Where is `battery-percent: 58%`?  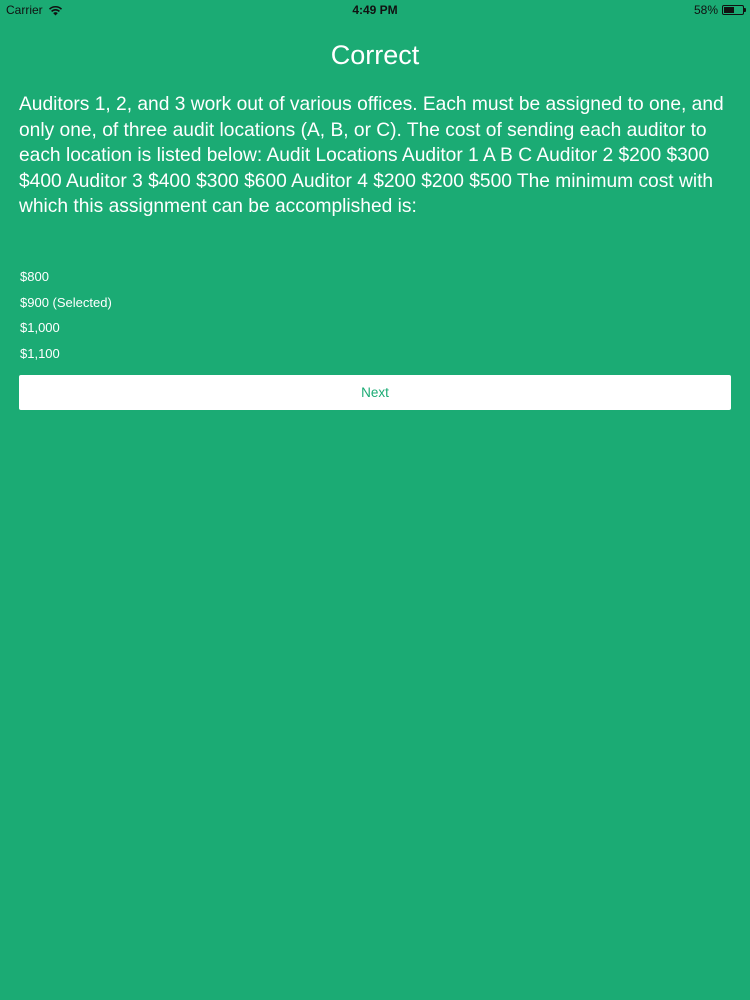
battery-percent: 58% is located at coordinates (705, 10).